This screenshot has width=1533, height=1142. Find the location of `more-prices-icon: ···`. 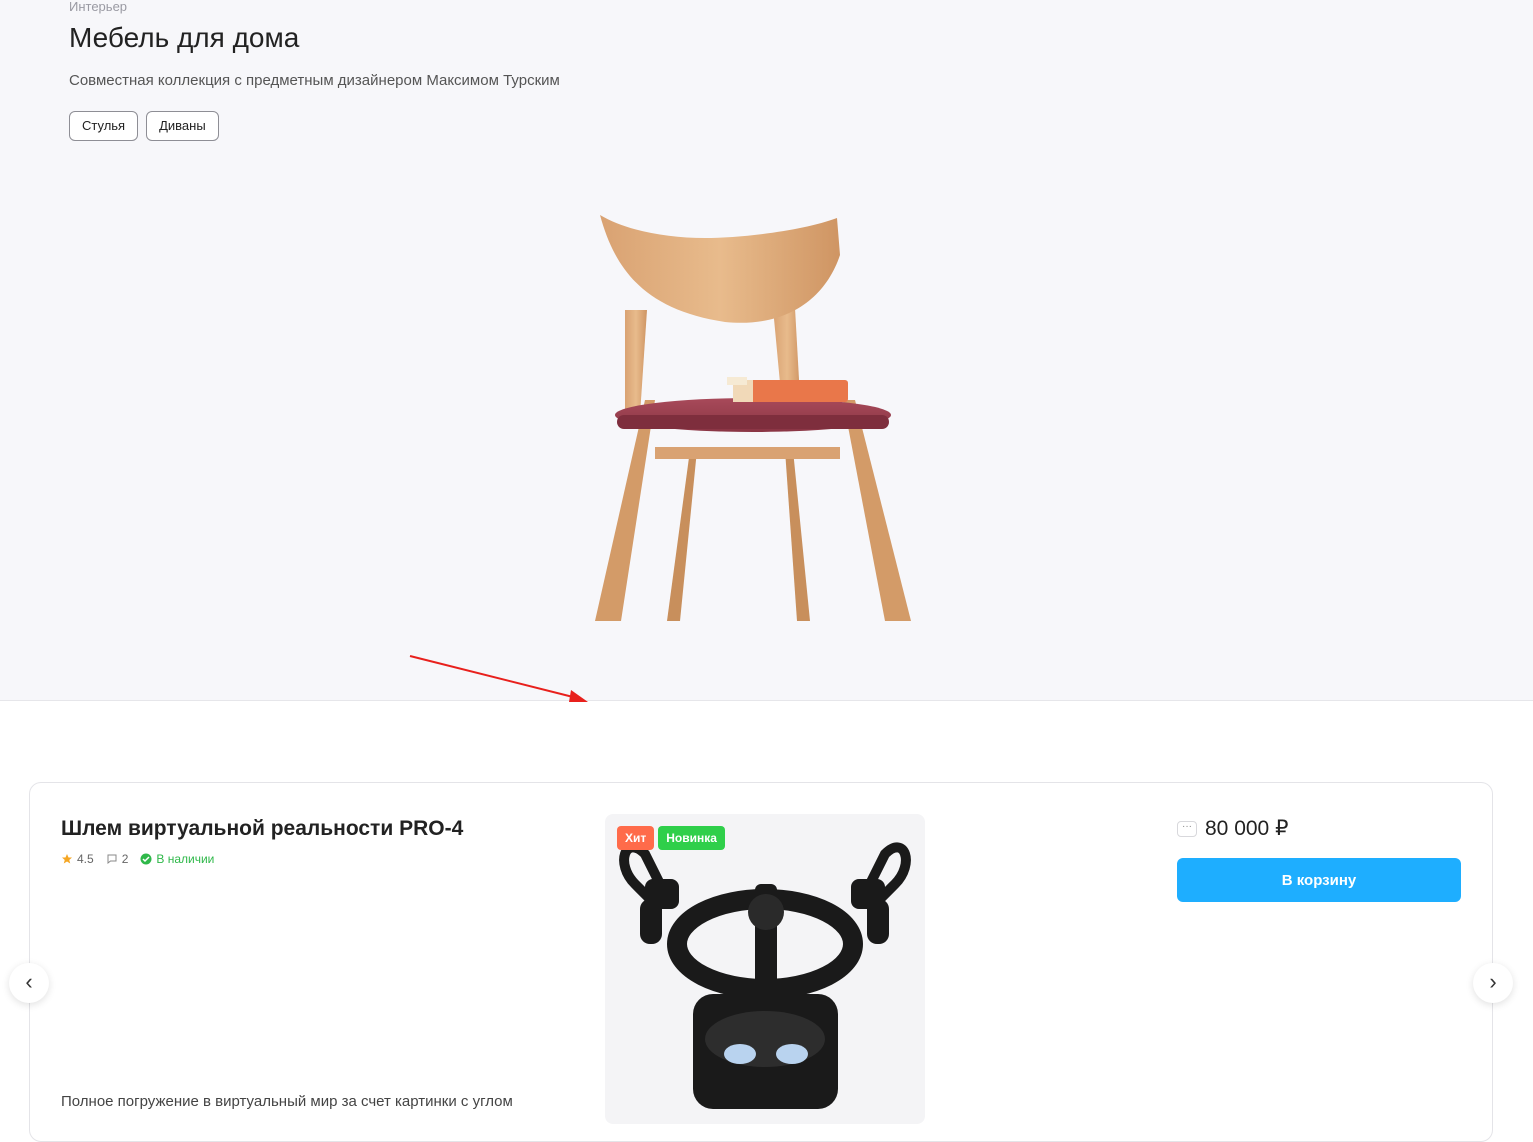

more-prices-icon: ··· is located at coordinates (1187, 828).